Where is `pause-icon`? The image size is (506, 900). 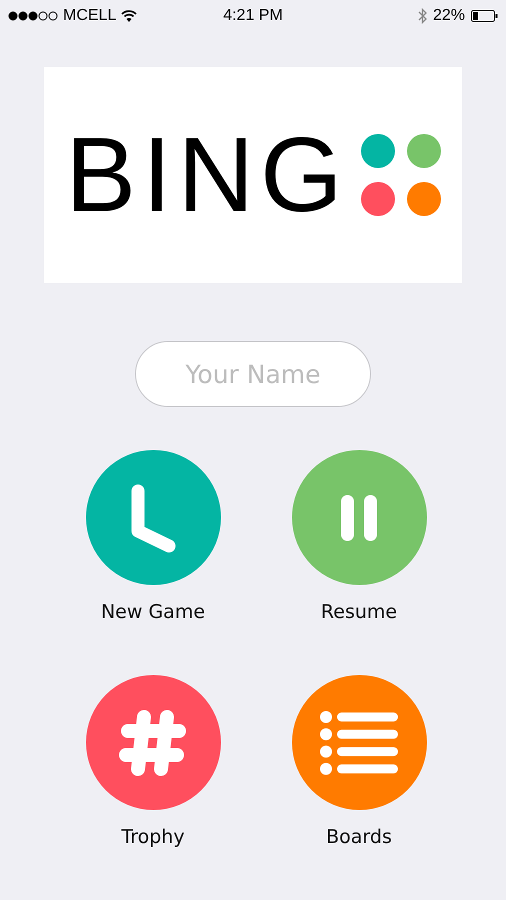
pause-icon is located at coordinates (359, 517).